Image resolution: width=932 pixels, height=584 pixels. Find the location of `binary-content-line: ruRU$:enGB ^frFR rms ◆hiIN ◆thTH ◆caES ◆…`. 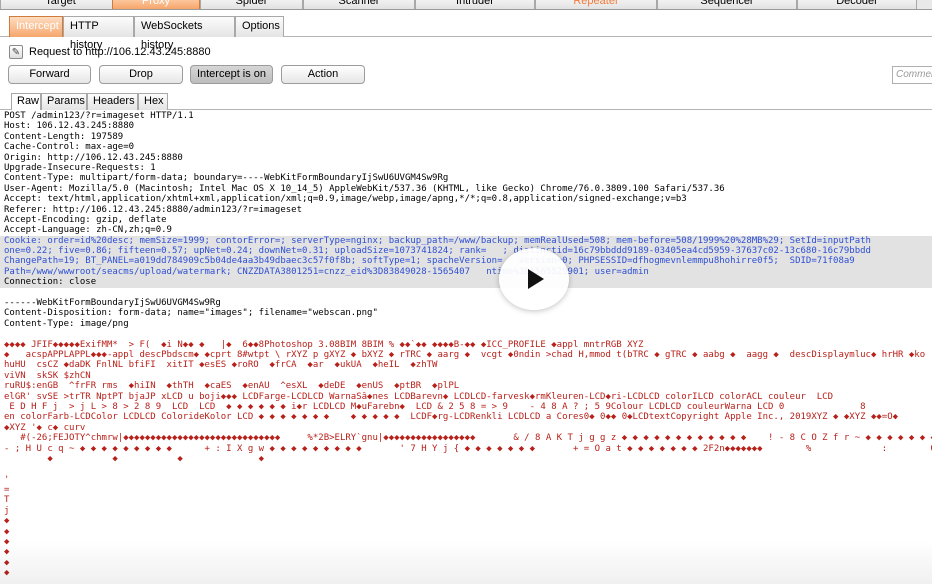

binary-content-line: ruRU$:enGB ^frFR rms ◆hiIN ◆thTH ◆caES ◆… is located at coordinates (232, 386).